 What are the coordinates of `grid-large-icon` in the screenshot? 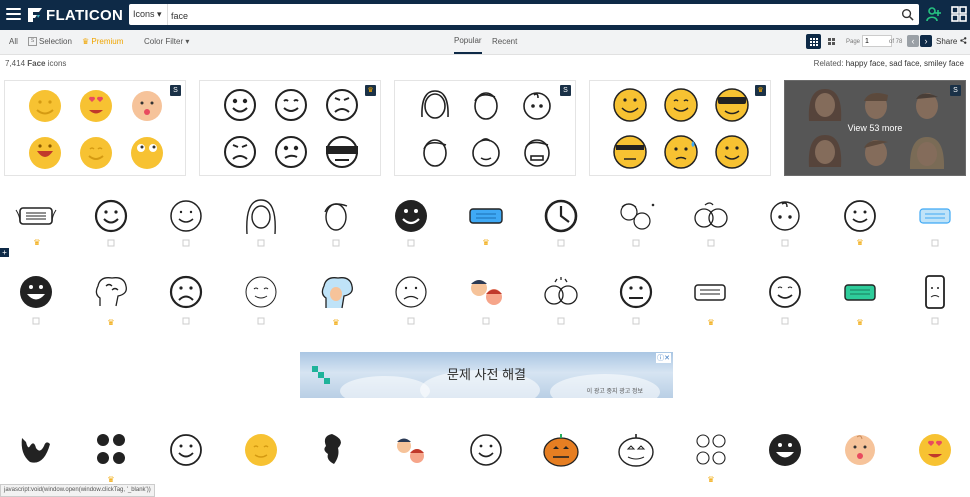 It's located at (831, 41).